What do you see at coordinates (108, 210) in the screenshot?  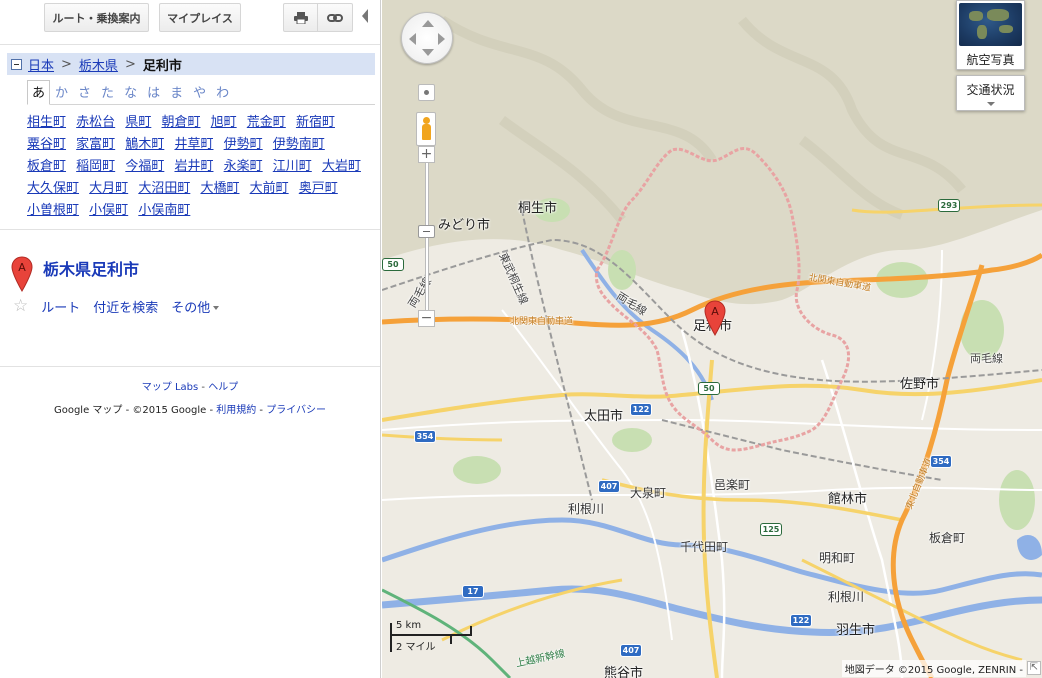 I see `town-link: 小俣町` at bounding box center [108, 210].